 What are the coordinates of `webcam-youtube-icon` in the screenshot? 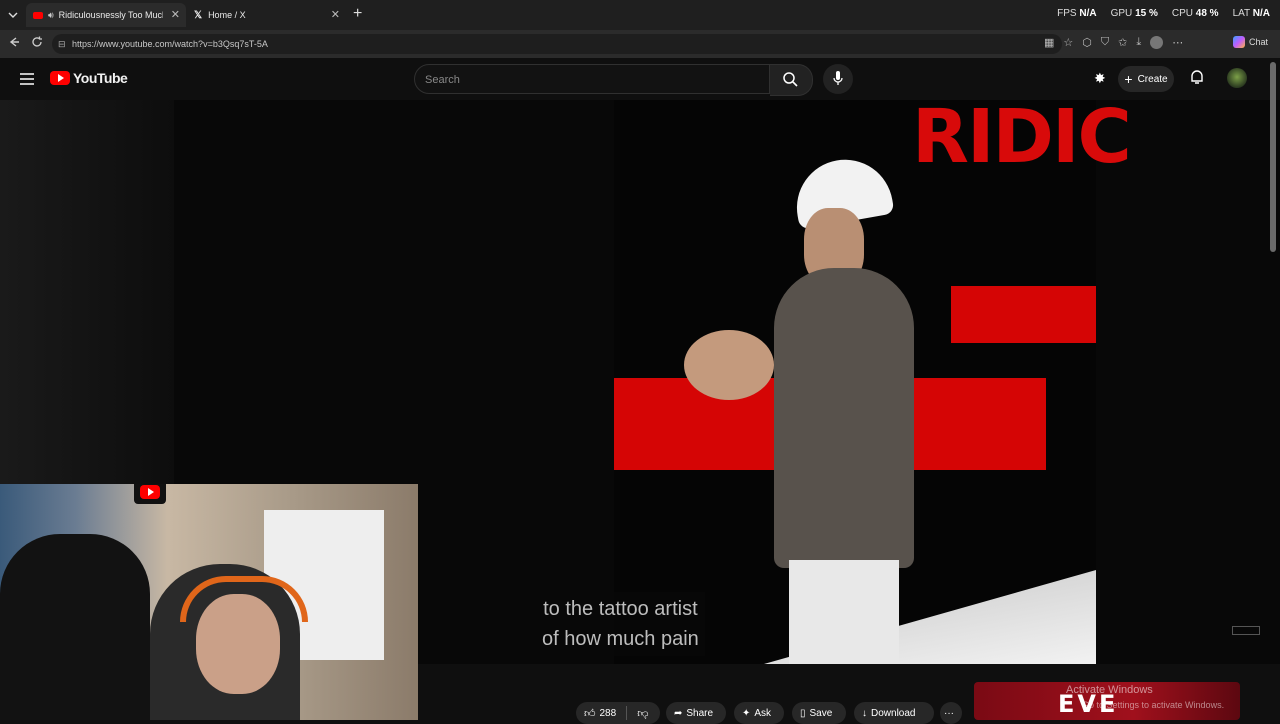 It's located at (150, 494).